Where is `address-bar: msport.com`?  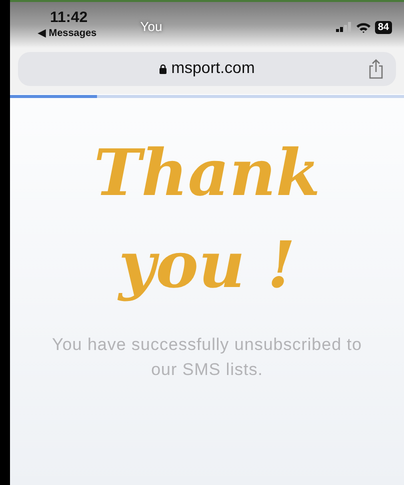
address-bar: msport.com is located at coordinates (207, 69).